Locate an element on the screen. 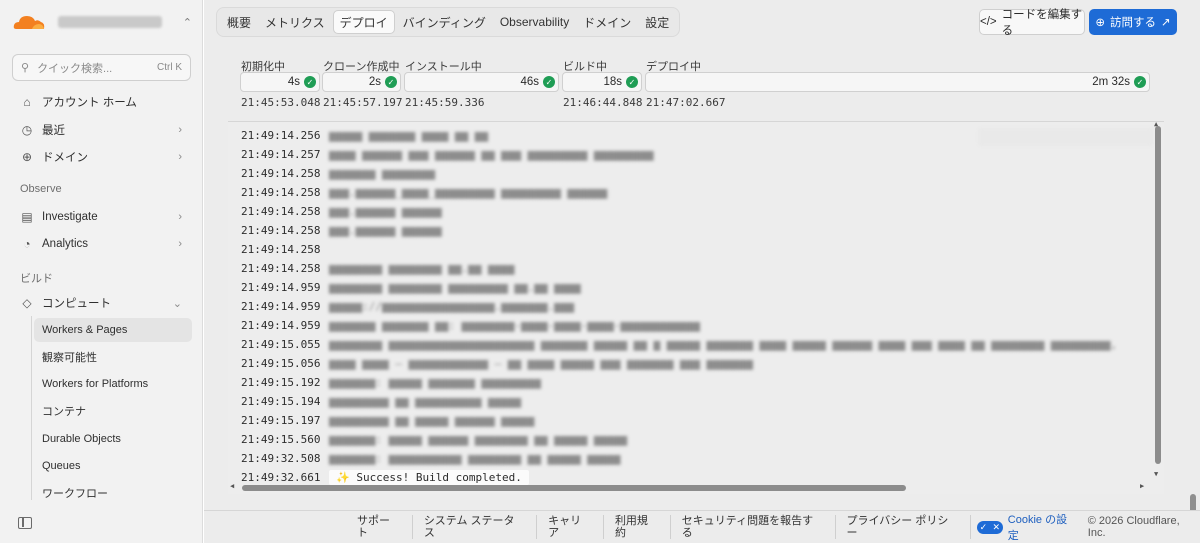 This screenshot has height=543, width=1200. log-timestamp: 21:49:14.959 is located at coordinates (281, 325).